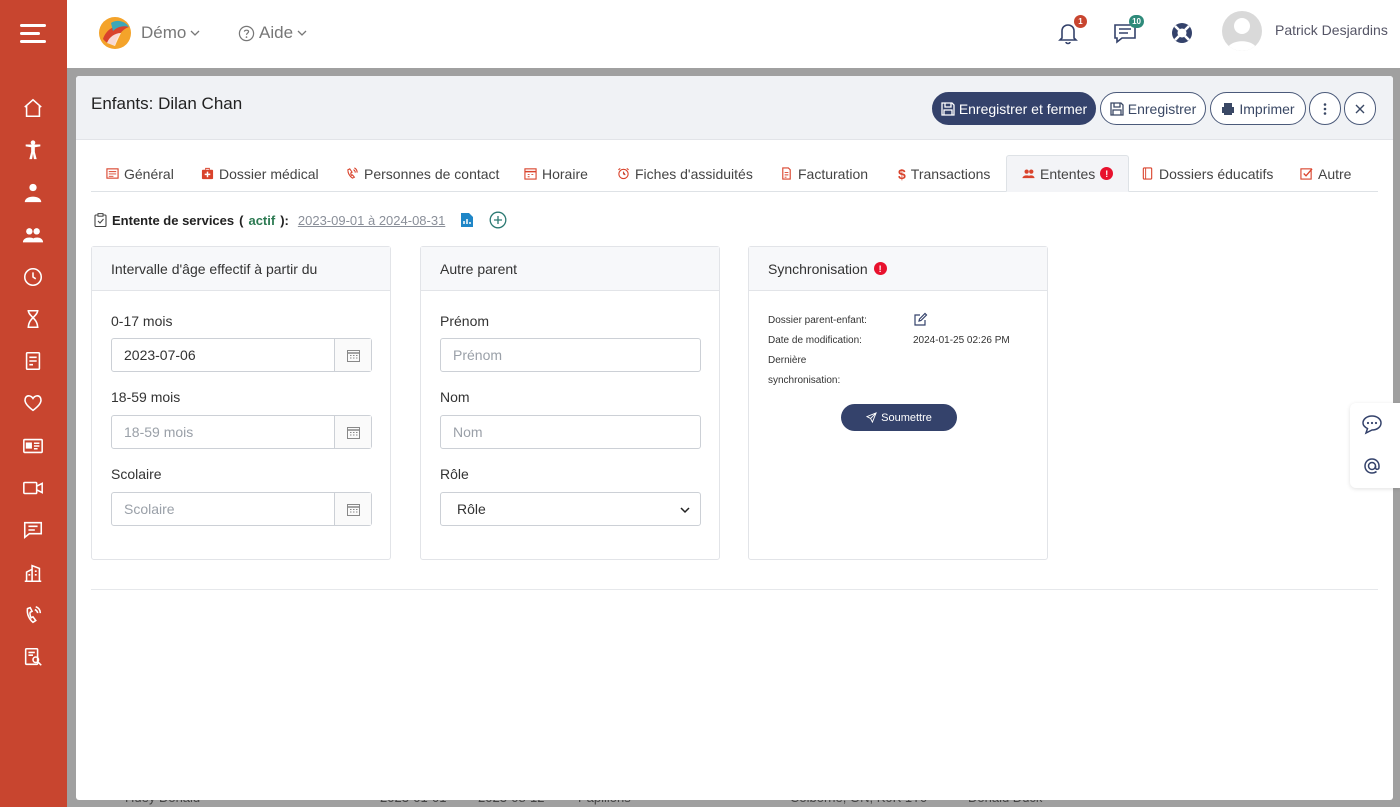  Describe the element at coordinates (733, 34) in the screenshot. I see `top-header: Démo Aide 1 10 Patrick Desjardins` at that location.